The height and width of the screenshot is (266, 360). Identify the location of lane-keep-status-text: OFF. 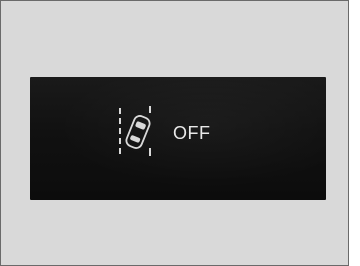
(192, 133).